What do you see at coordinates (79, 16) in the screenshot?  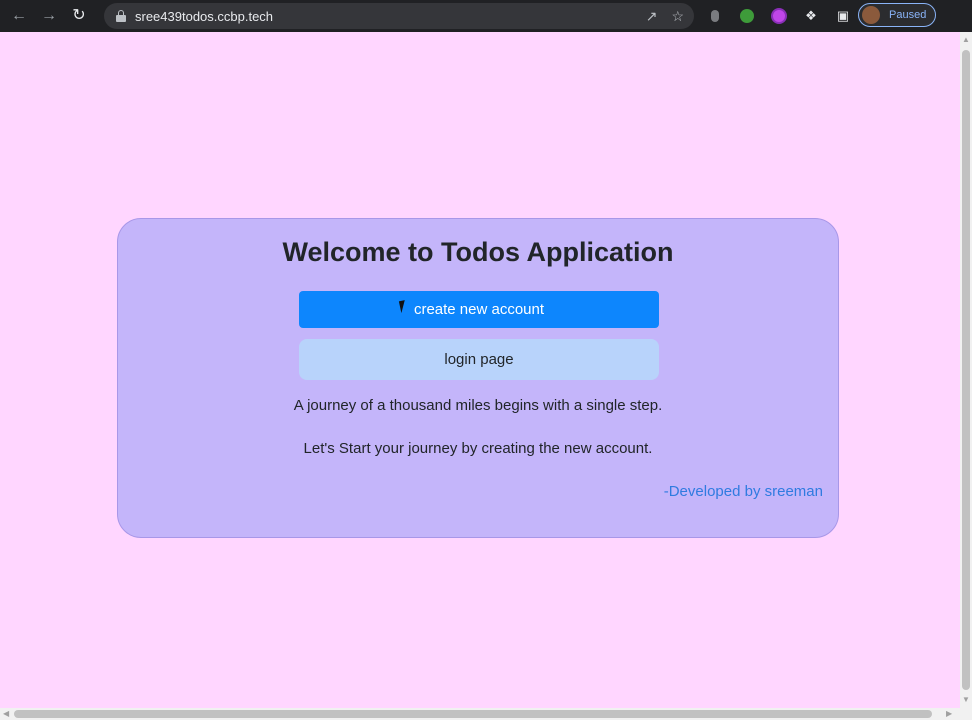 I see `reload-icon: ↻` at bounding box center [79, 16].